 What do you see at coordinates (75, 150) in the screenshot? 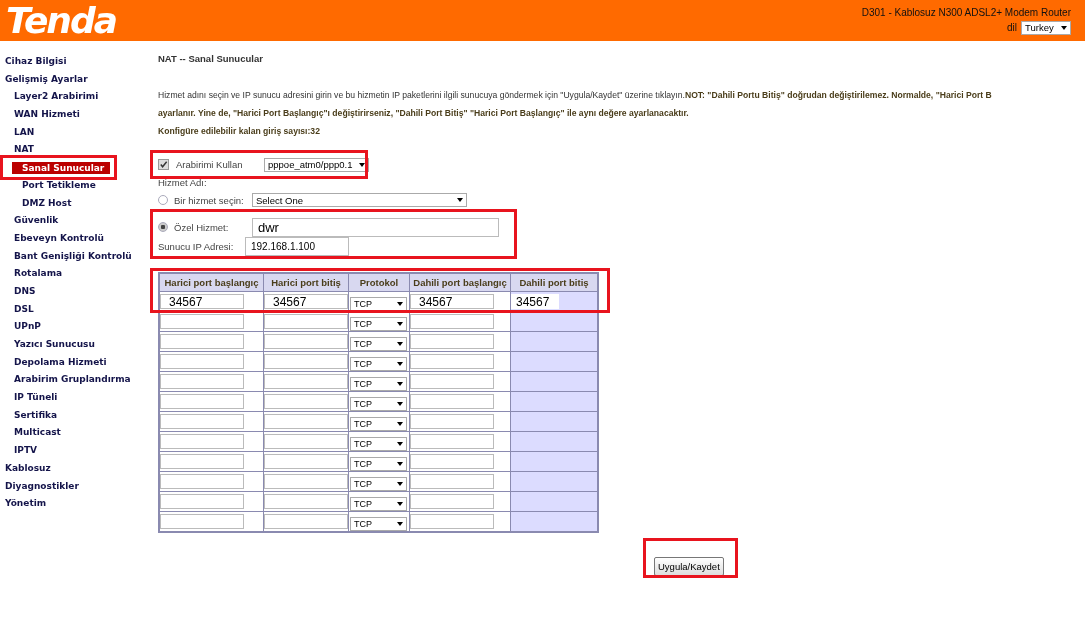
I see `nav-item: NAT` at bounding box center [75, 150].